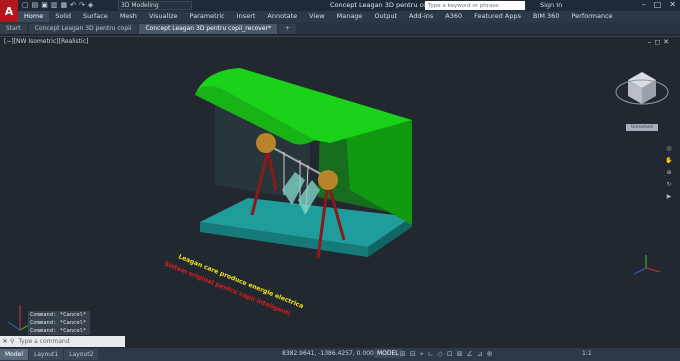  What do you see at coordinates (668, 160) in the screenshot?
I see `pan-icon: ✋` at bounding box center [668, 160].